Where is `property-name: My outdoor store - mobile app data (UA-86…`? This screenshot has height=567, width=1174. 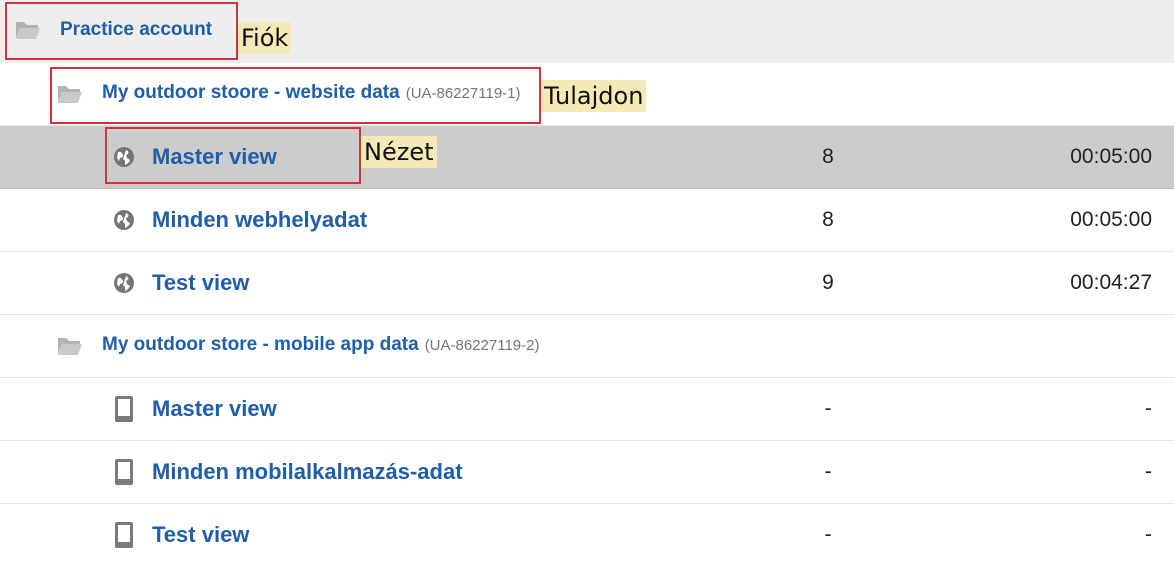
property-name: My outdoor store - mobile app data (UA-86… is located at coordinates (320, 345).